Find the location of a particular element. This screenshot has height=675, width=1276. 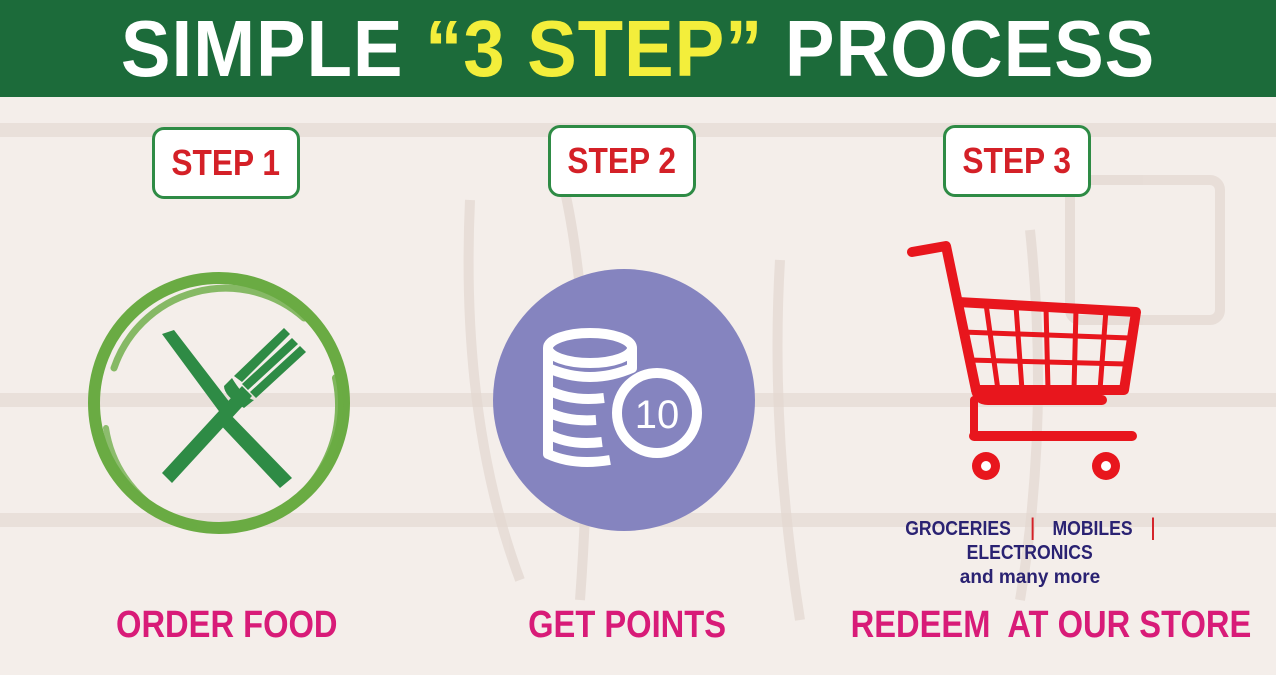

fork-knife-icon is located at coordinates (219, 403).